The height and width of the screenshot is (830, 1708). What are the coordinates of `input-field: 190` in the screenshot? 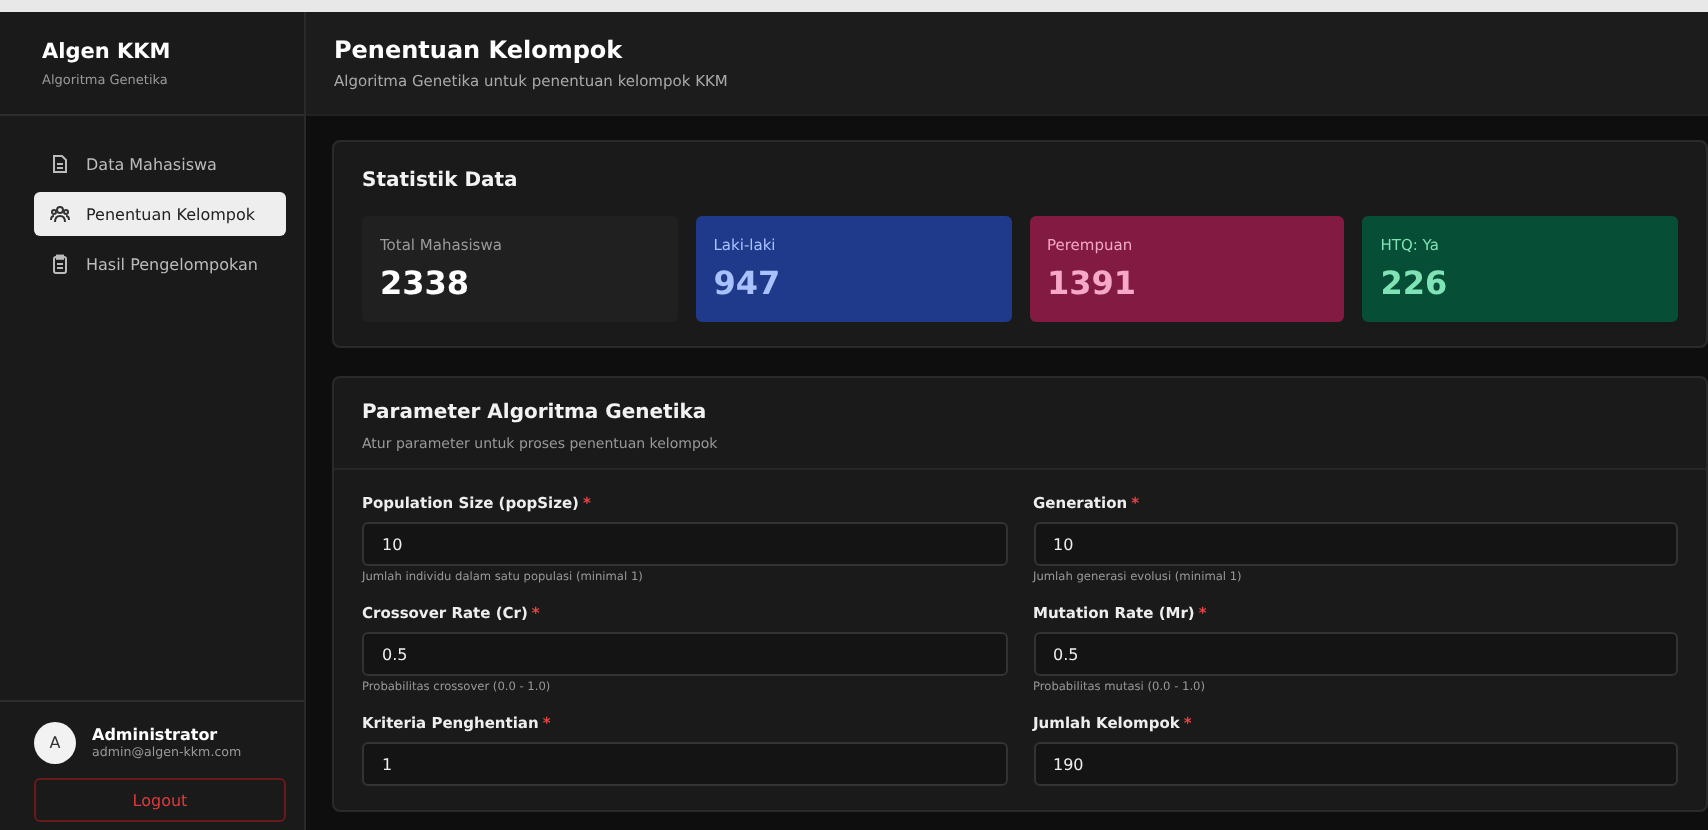 It's located at (1355, 764).